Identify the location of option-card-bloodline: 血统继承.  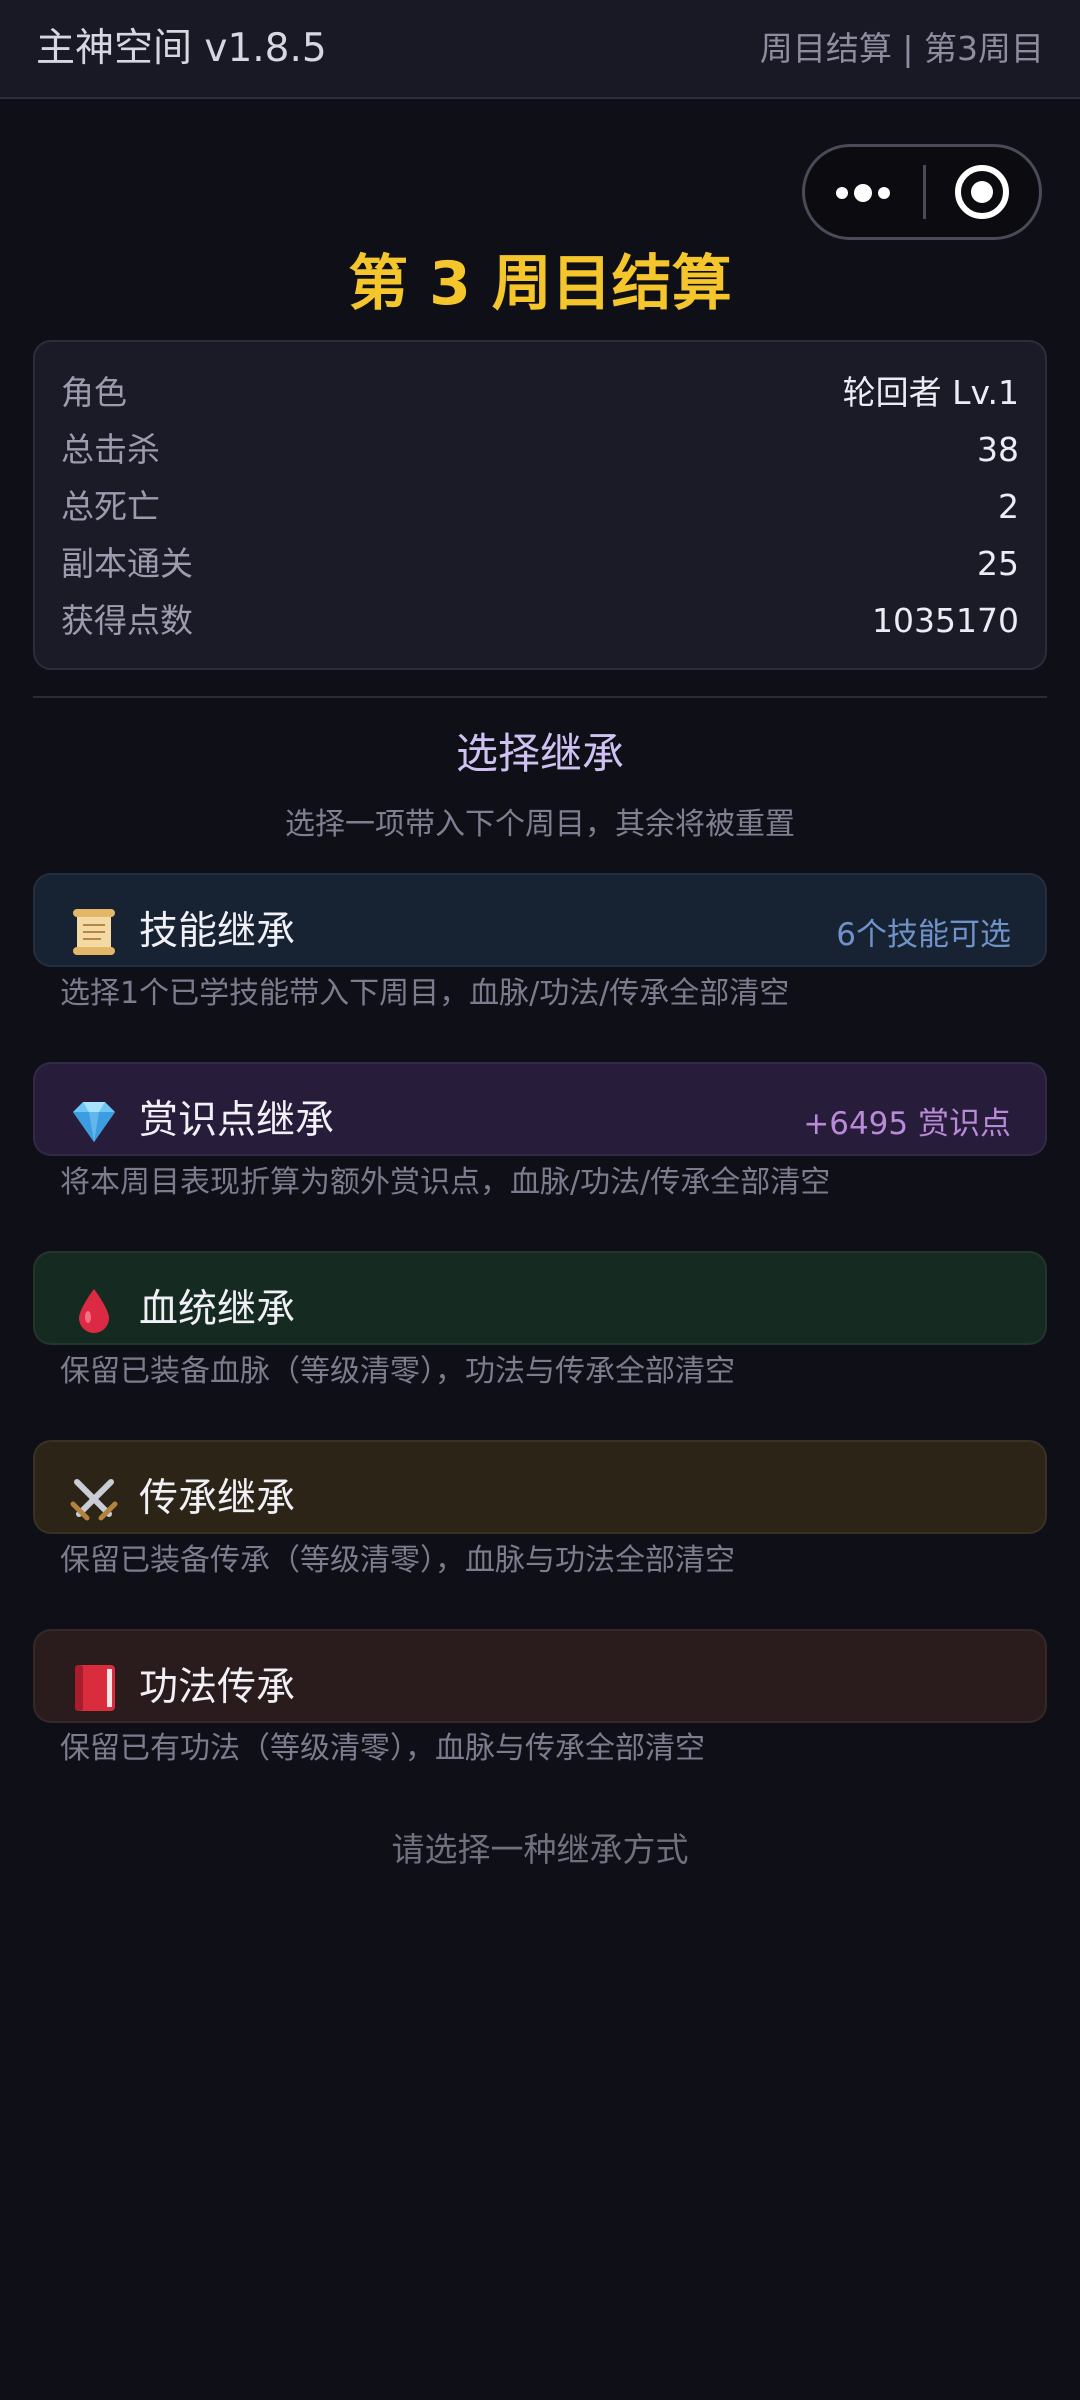
(540, 1298).